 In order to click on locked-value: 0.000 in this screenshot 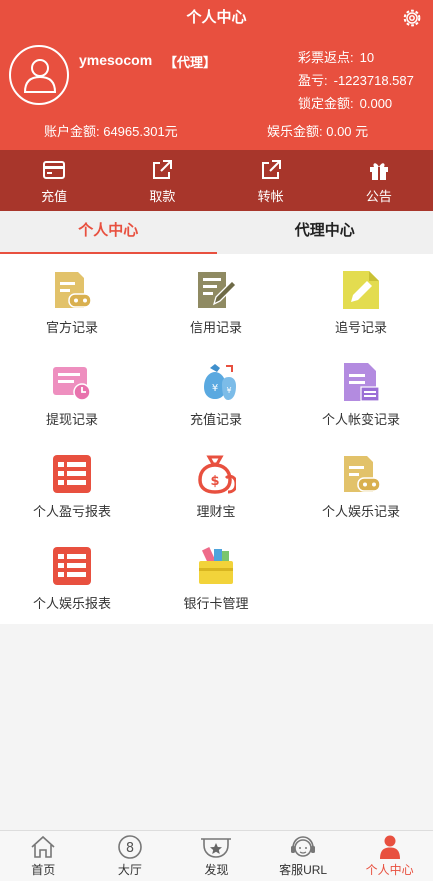, I will do `click(376, 103)`.